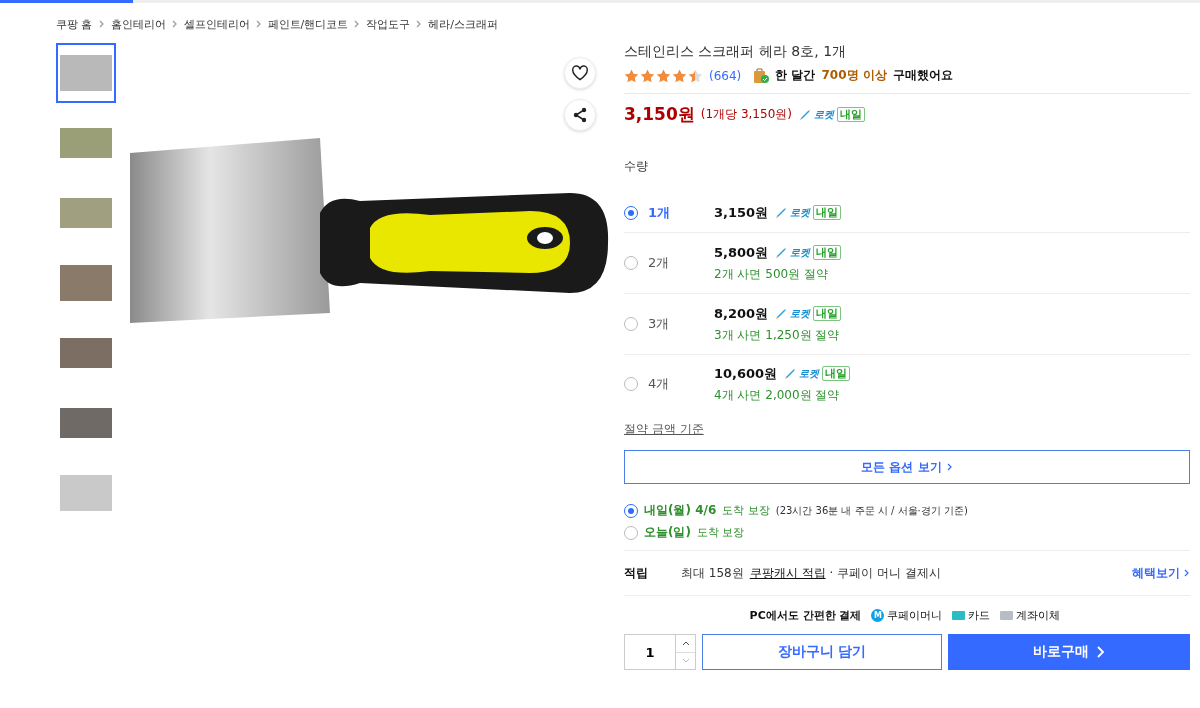  I want to click on reward-label: 적립, so click(636, 573).